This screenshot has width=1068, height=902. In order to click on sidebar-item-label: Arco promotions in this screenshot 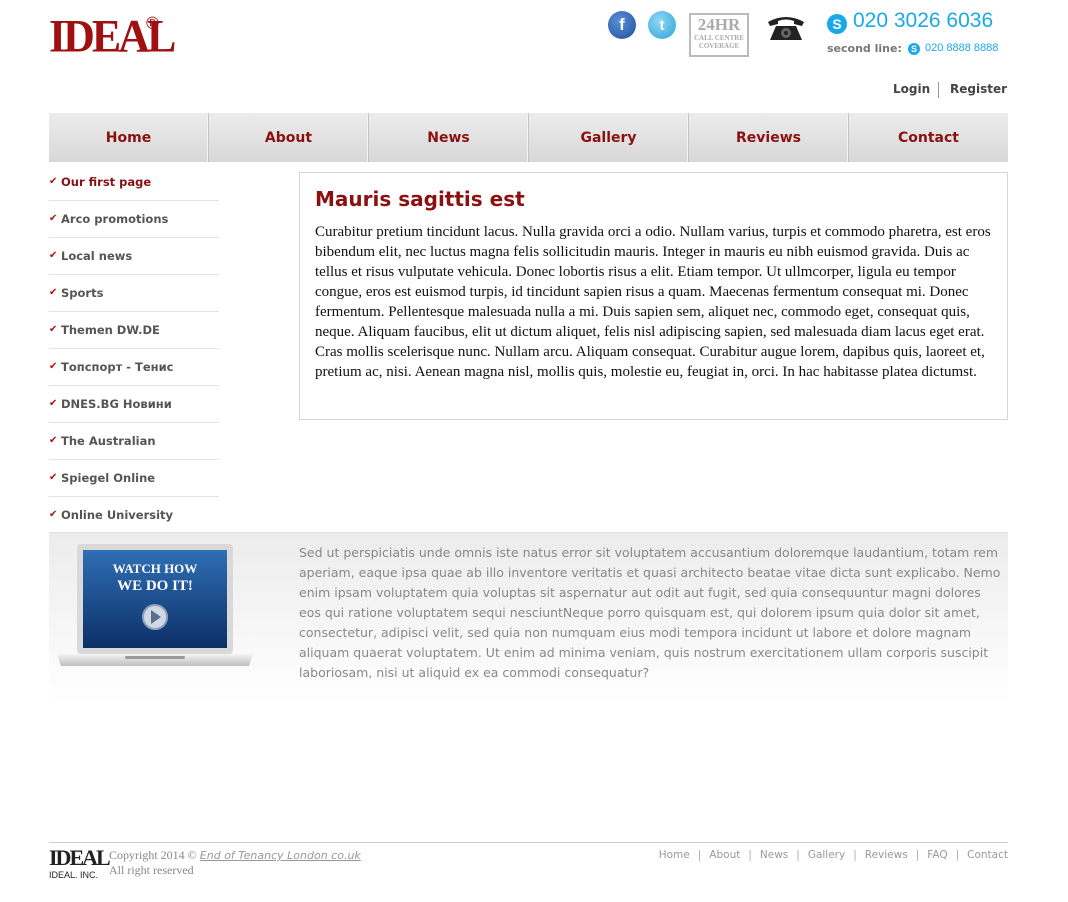, I will do `click(115, 219)`.